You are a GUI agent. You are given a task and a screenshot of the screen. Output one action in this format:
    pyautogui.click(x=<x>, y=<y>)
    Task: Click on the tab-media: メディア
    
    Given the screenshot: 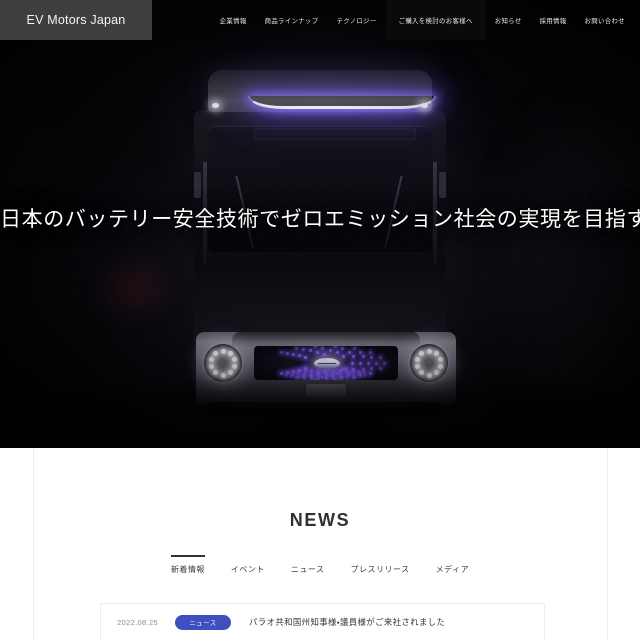 What is the action you would take?
    pyautogui.click(x=452, y=565)
    